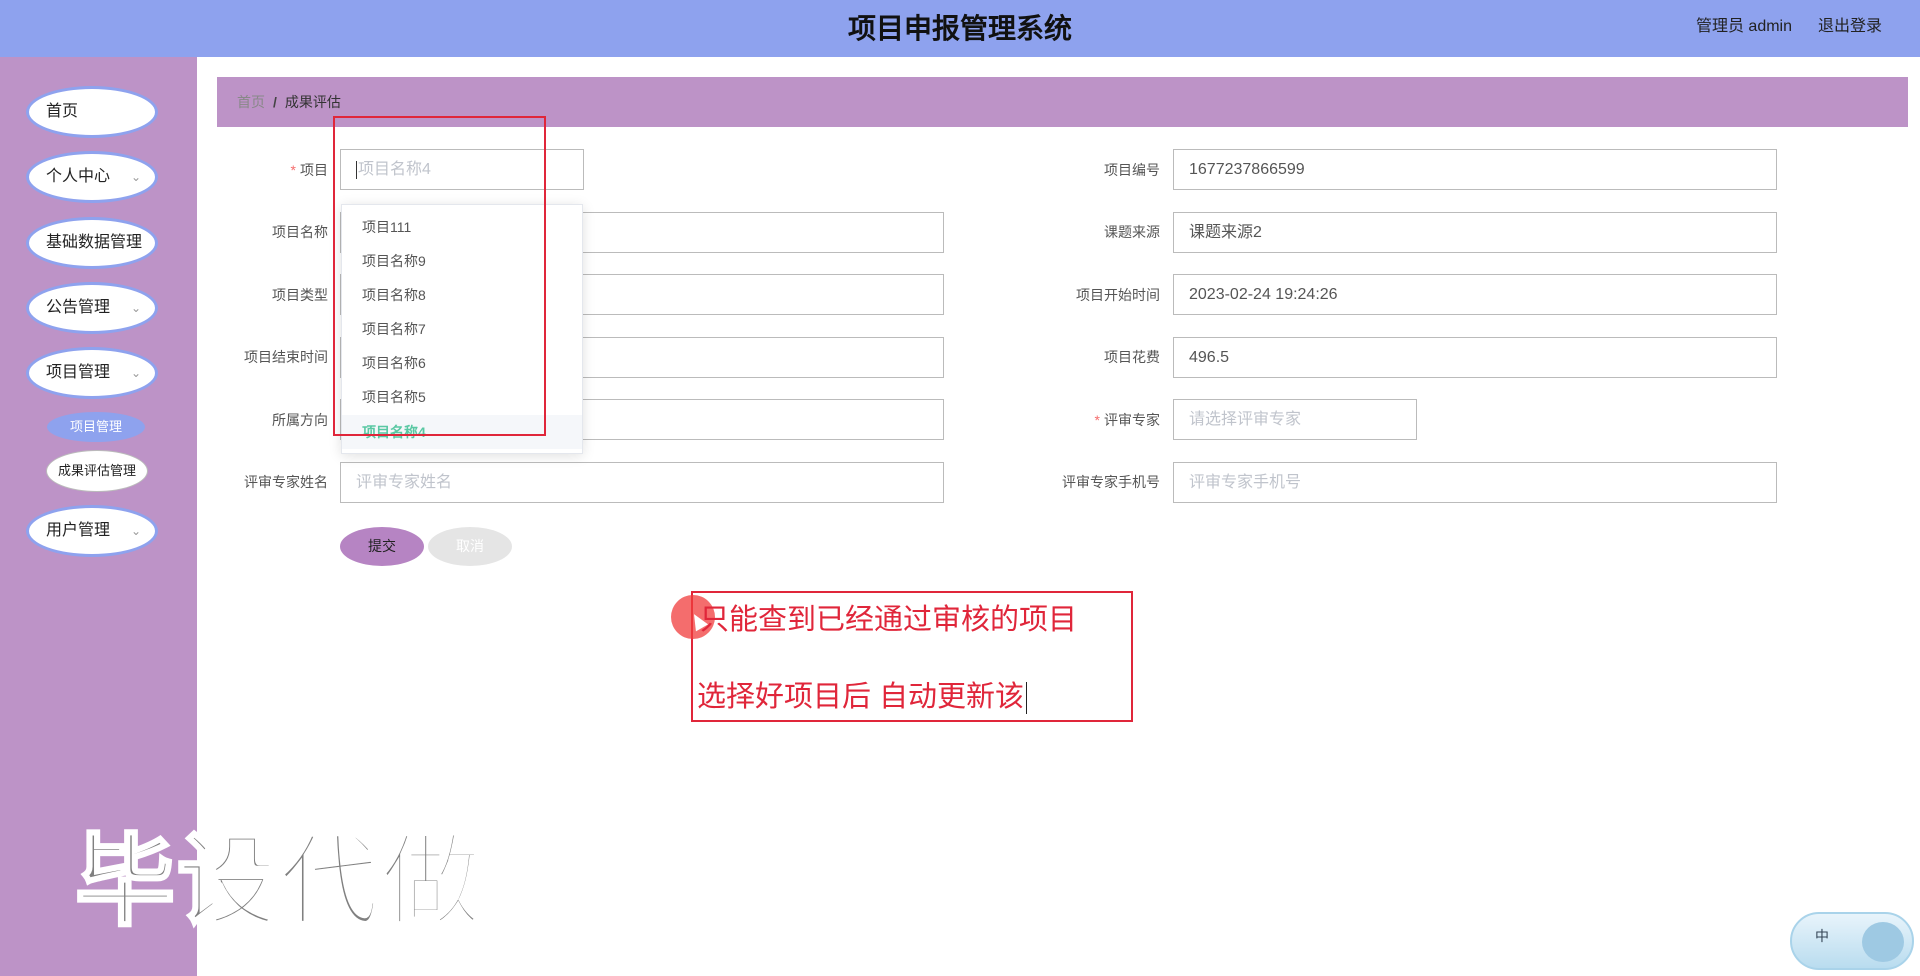 The height and width of the screenshot is (976, 1920). Describe the element at coordinates (1475, 482) in the screenshot. I see `reviewer-phone-field: 评审专家手机号` at that location.